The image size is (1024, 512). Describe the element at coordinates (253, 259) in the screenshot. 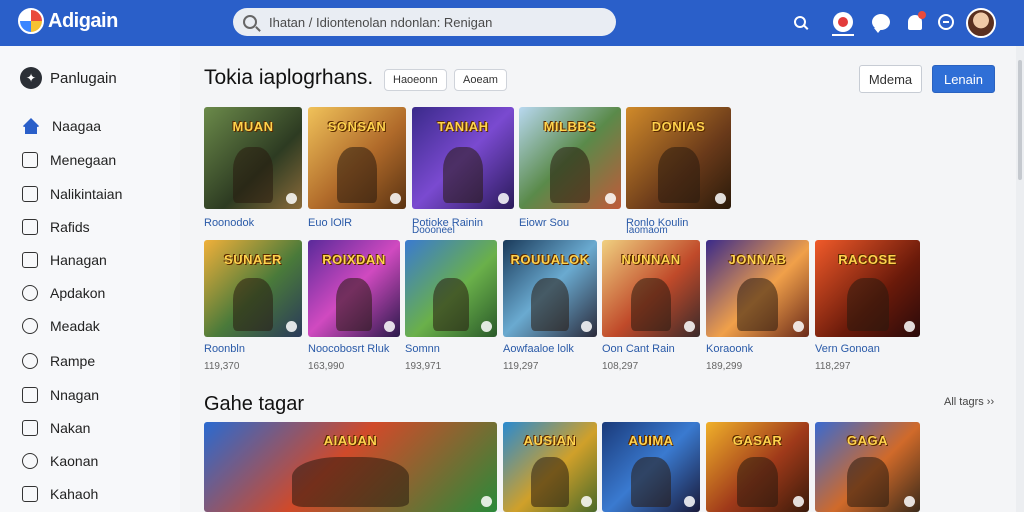

I see `game-art-title: SUNAER` at that location.